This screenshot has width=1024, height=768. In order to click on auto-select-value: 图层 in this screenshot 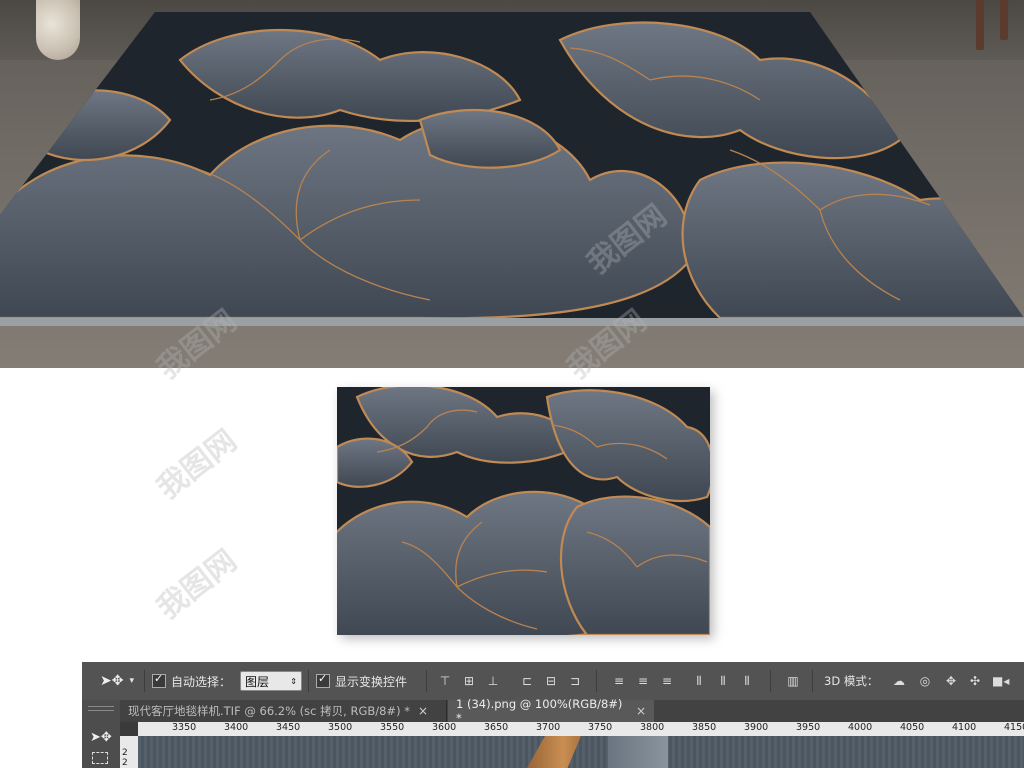, I will do `click(257, 681)`.